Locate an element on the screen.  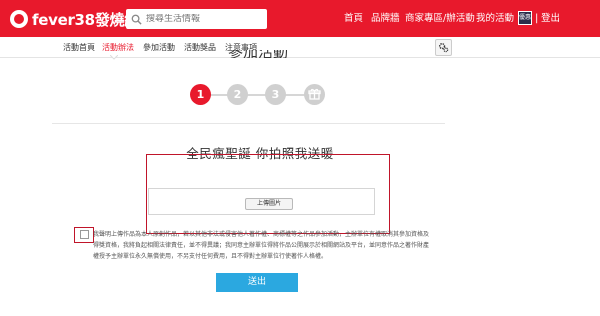
nav-logout: 登出 is located at coordinates (550, 19).